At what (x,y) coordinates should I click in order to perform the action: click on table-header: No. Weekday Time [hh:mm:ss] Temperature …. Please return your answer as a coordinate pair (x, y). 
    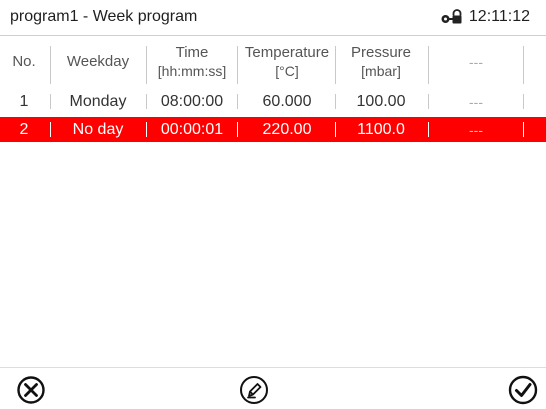
    Looking at the image, I should click on (273, 61).